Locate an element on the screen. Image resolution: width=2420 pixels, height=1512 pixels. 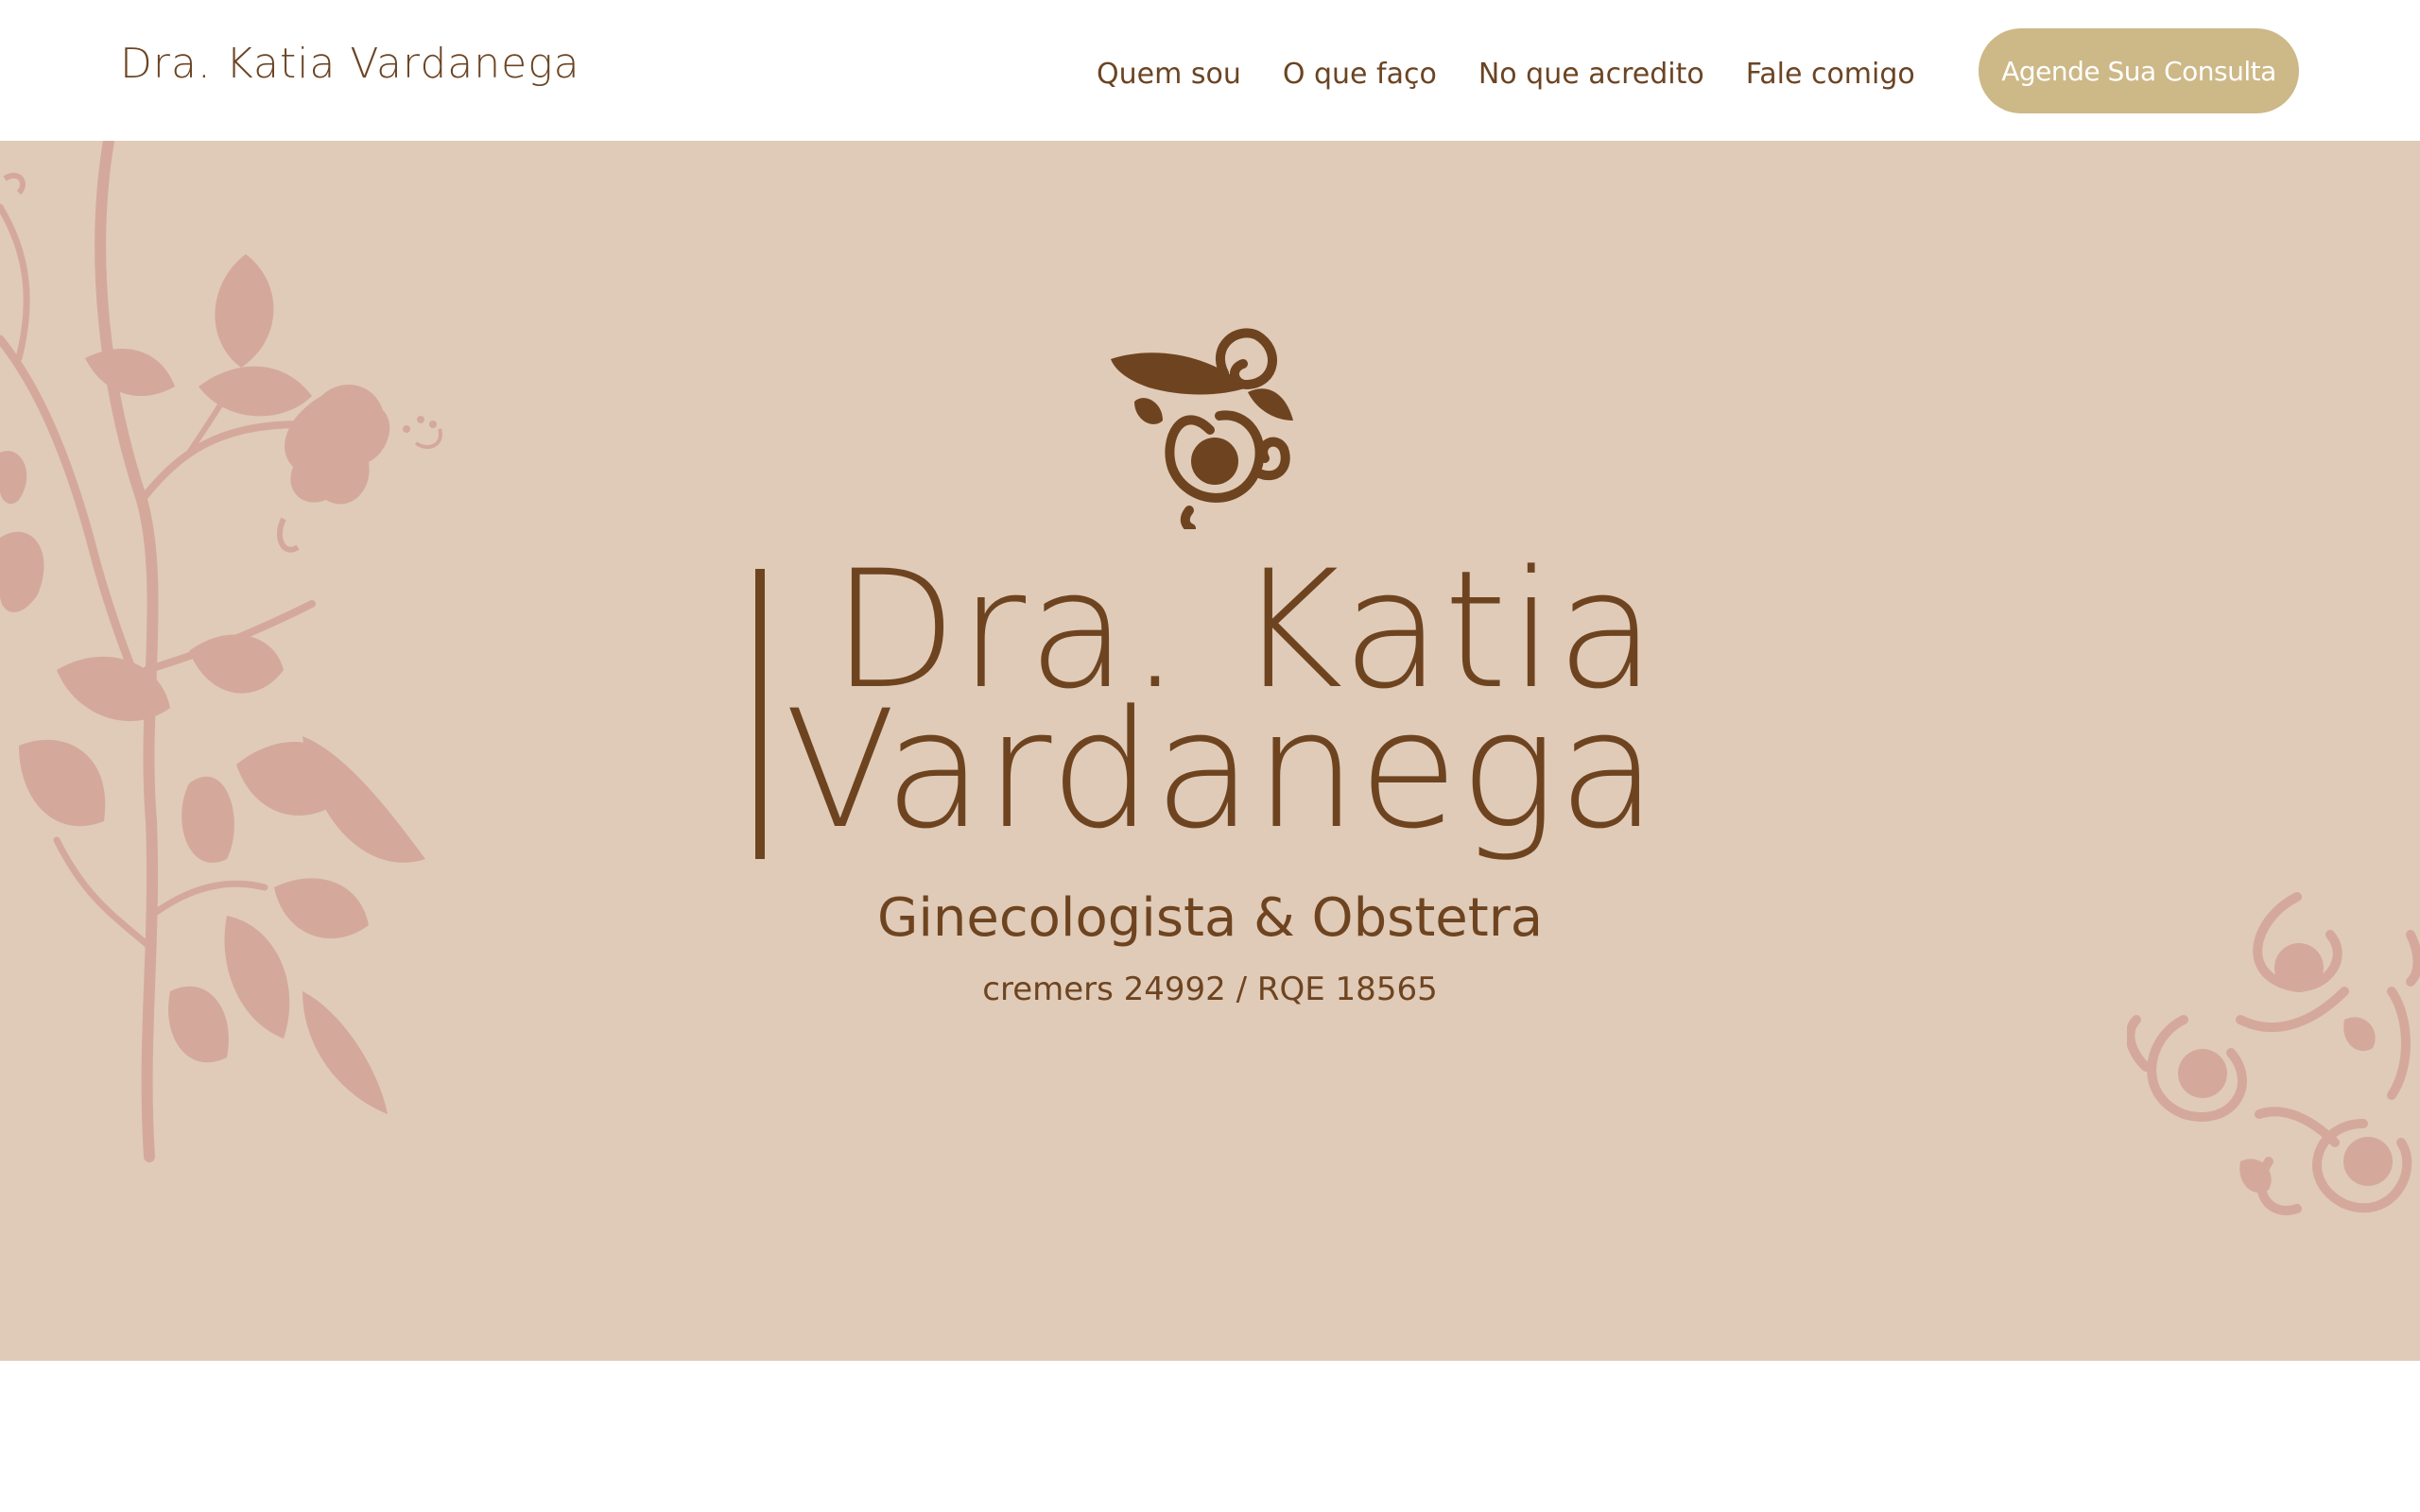
brand-logo-text: Dra. Katia Vardanega is located at coordinates (350, 64).